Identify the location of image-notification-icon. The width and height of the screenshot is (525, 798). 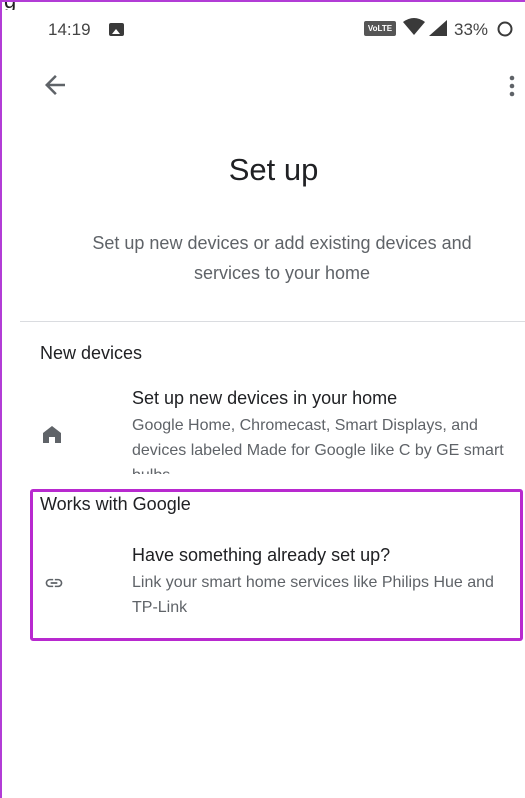
(116, 29).